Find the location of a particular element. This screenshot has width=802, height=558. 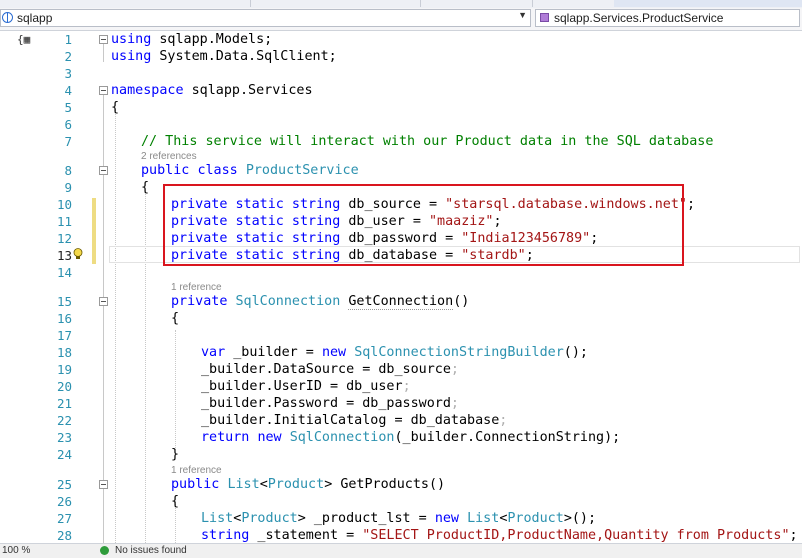

keyword: class is located at coordinates (217, 170).